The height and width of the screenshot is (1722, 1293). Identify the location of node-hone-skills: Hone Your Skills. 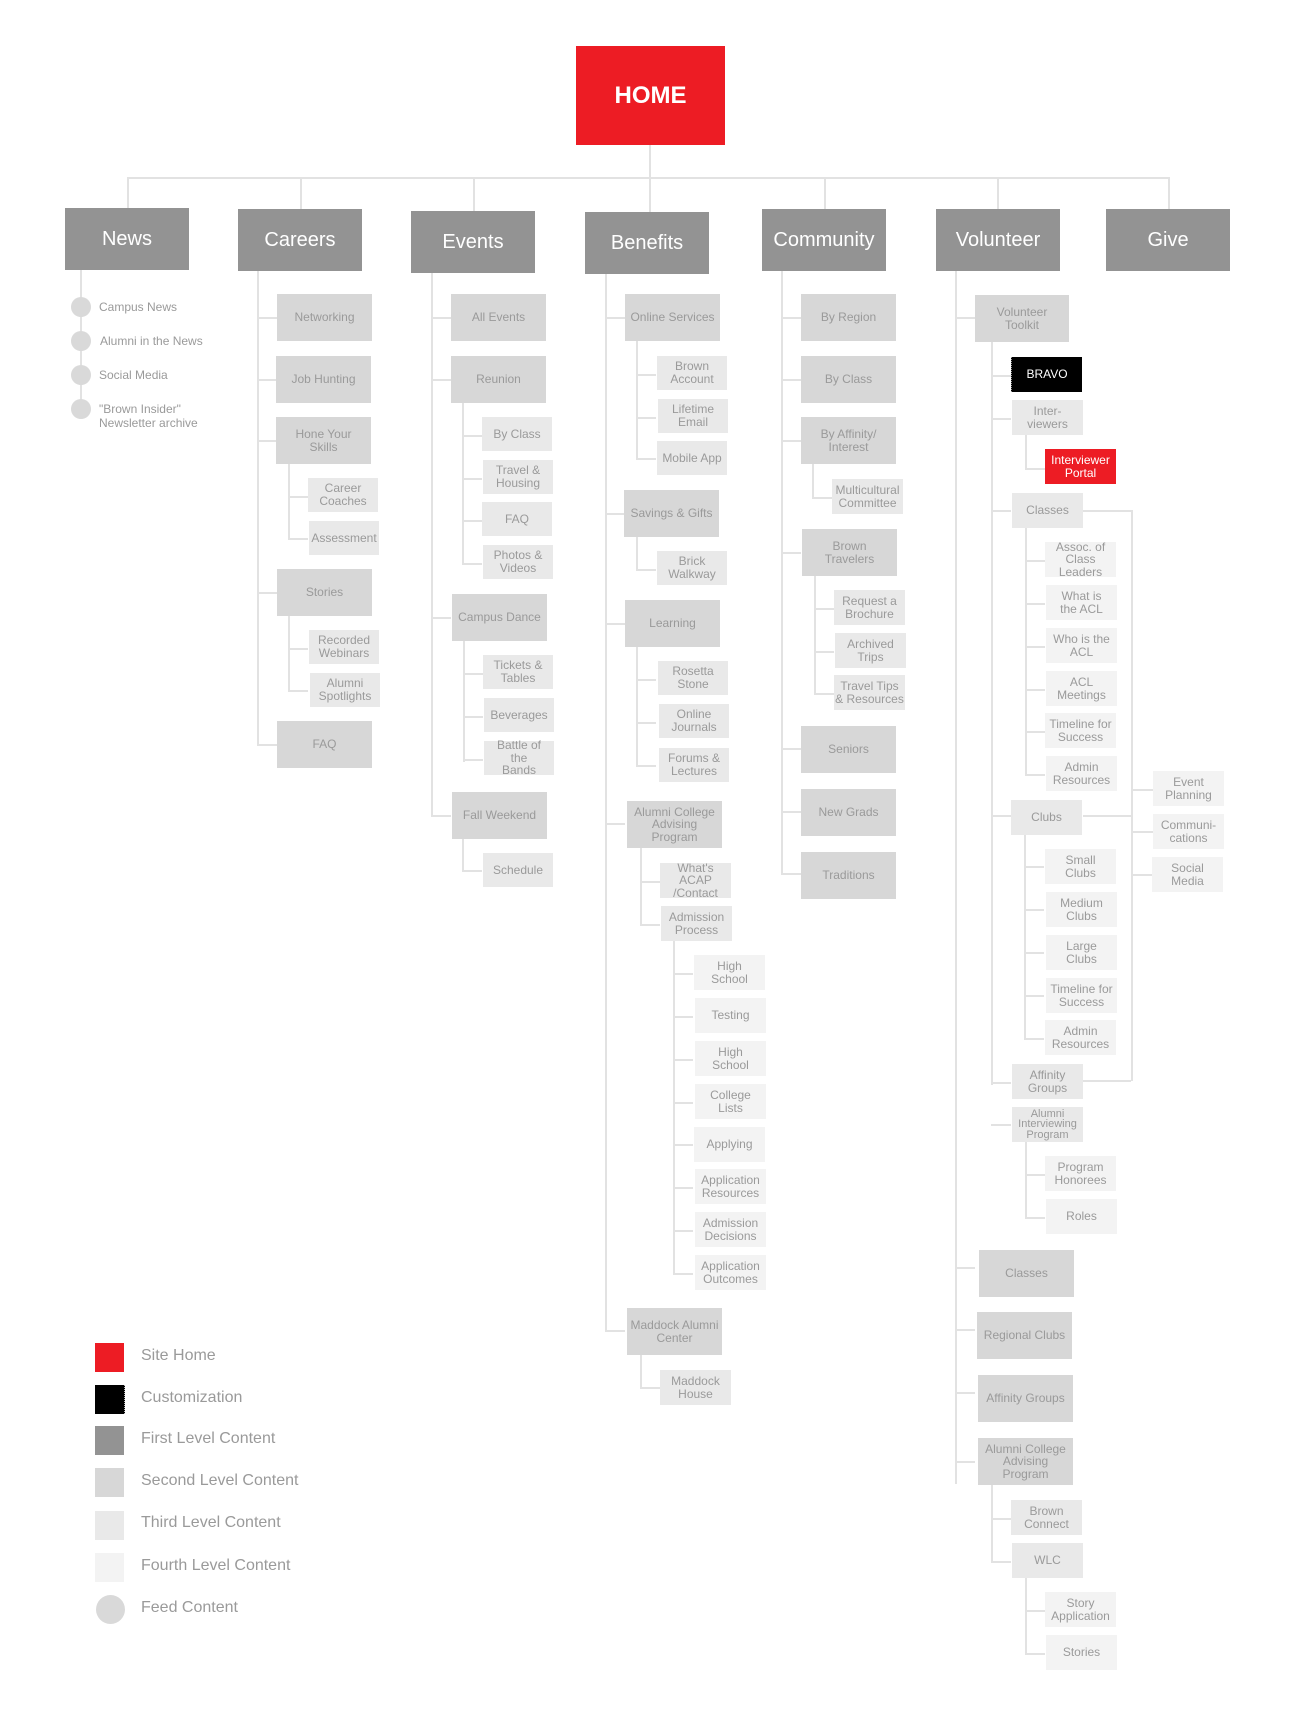
(323, 440).